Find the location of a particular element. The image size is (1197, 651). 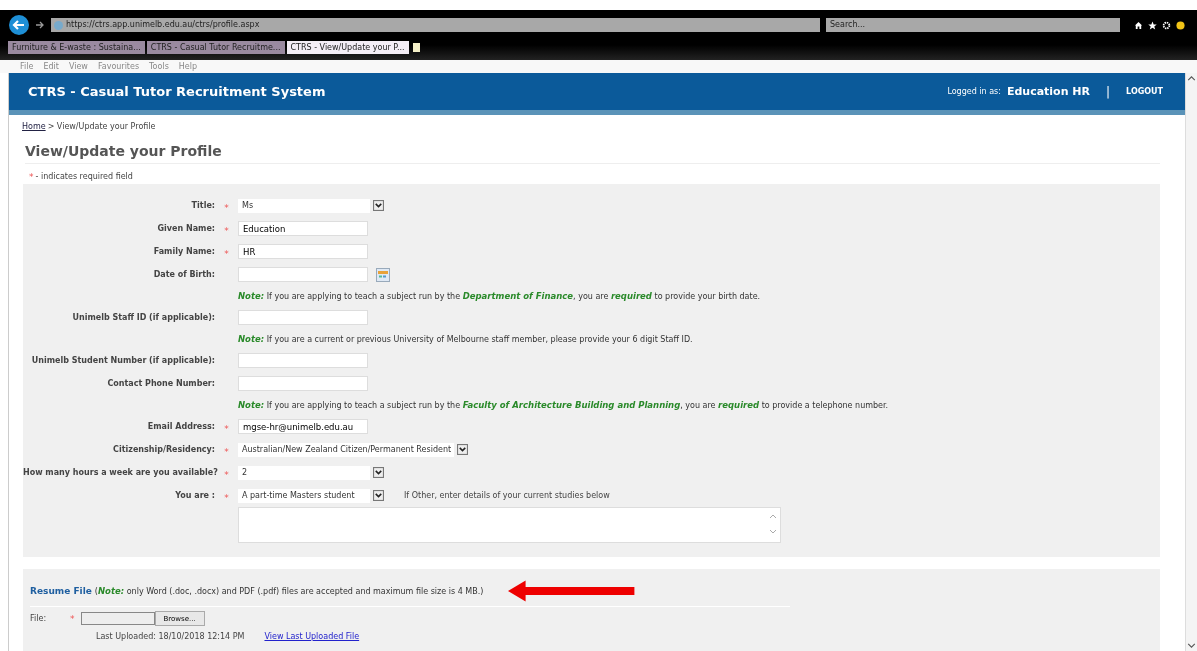

last-uploaded-text: Last Uploaded: 18/10/2018 12:14 PM is located at coordinates (170, 636).